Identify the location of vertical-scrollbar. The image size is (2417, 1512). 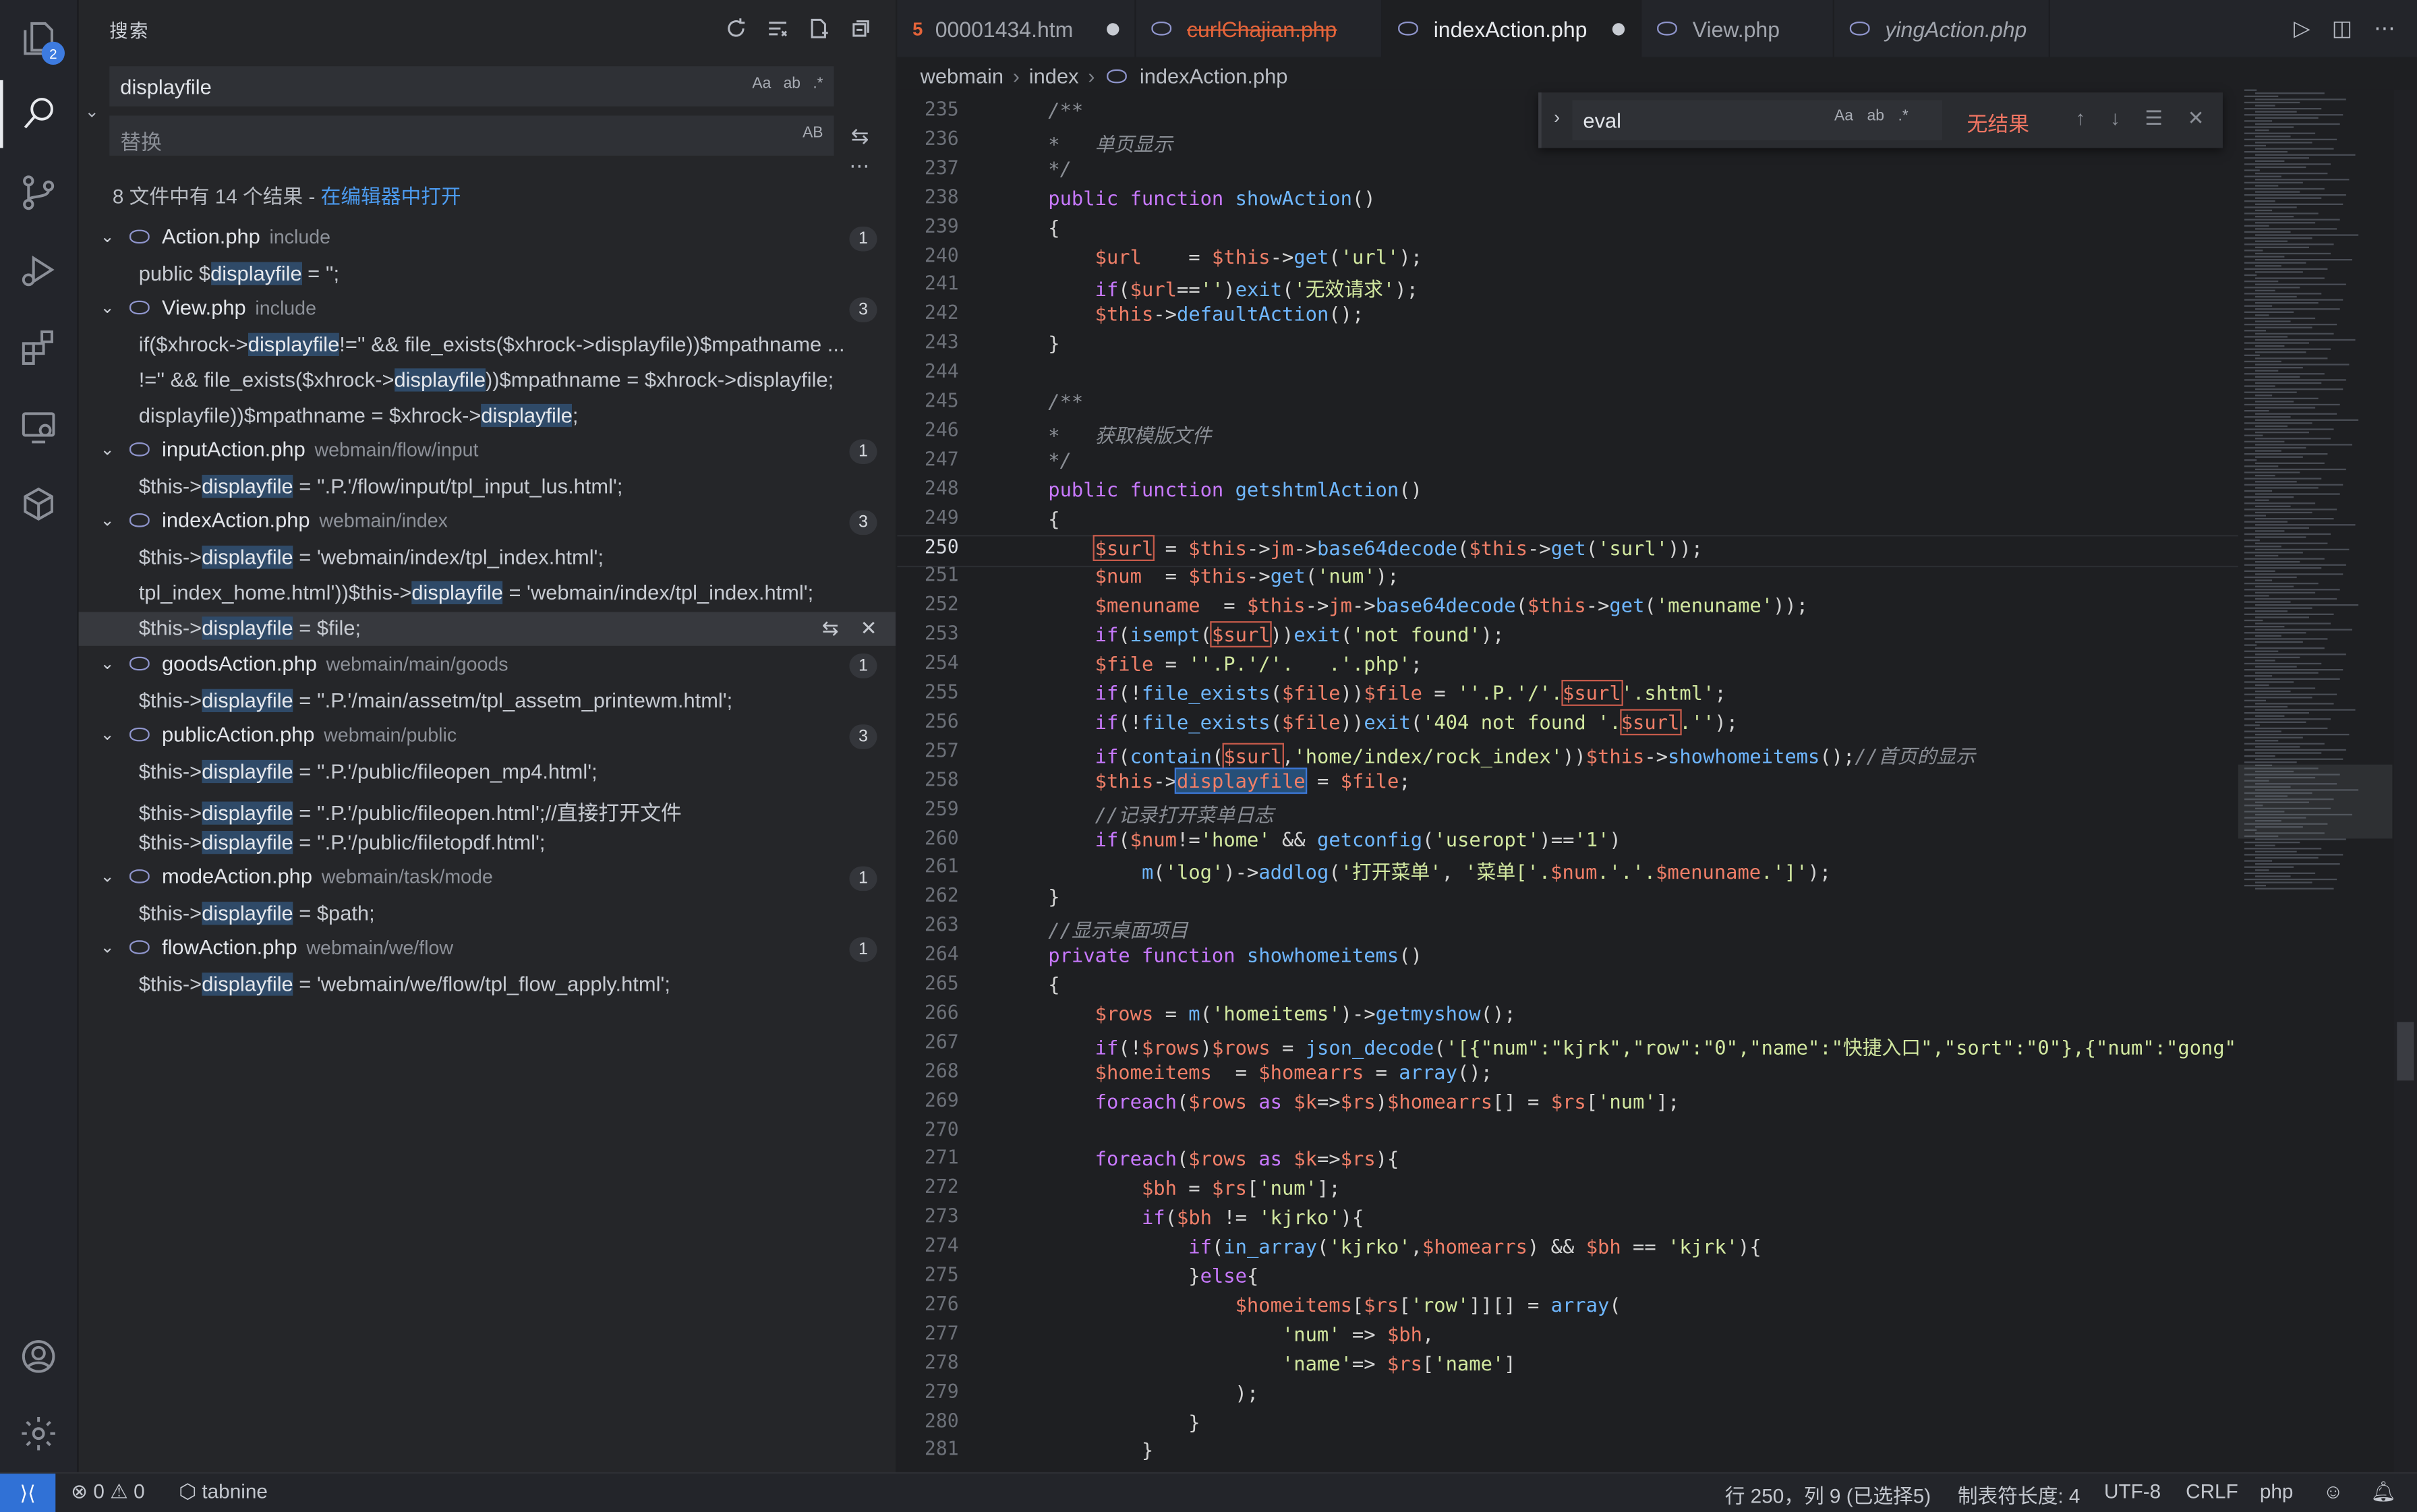
(2405, 780).